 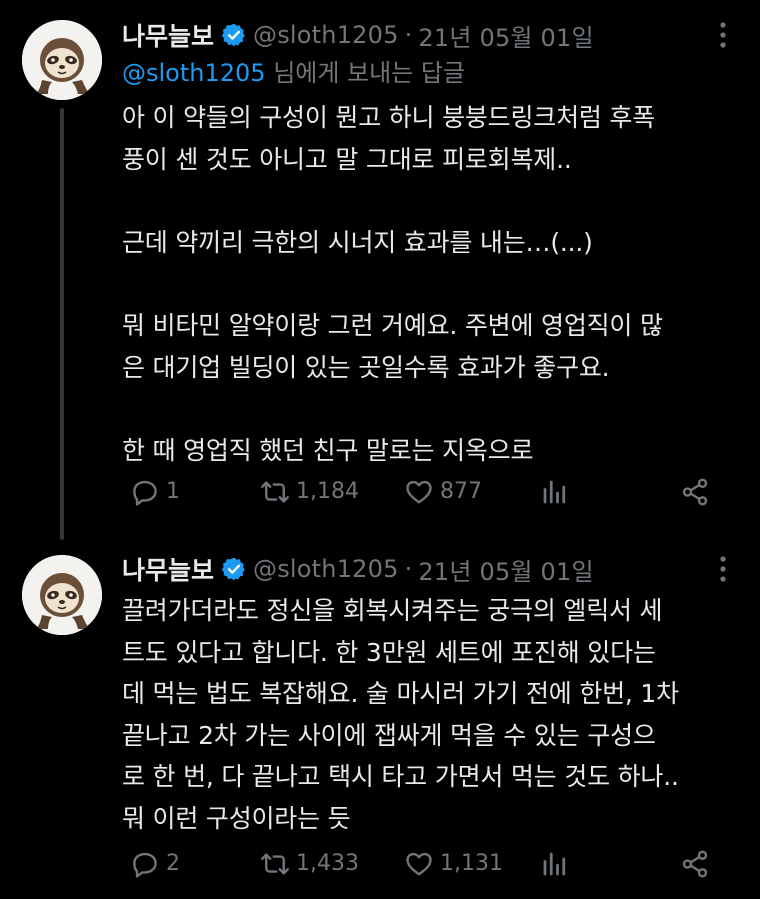 I want to click on reply-to-line: @sloth1205 님에게 보내는 답글, so click(x=293, y=73).